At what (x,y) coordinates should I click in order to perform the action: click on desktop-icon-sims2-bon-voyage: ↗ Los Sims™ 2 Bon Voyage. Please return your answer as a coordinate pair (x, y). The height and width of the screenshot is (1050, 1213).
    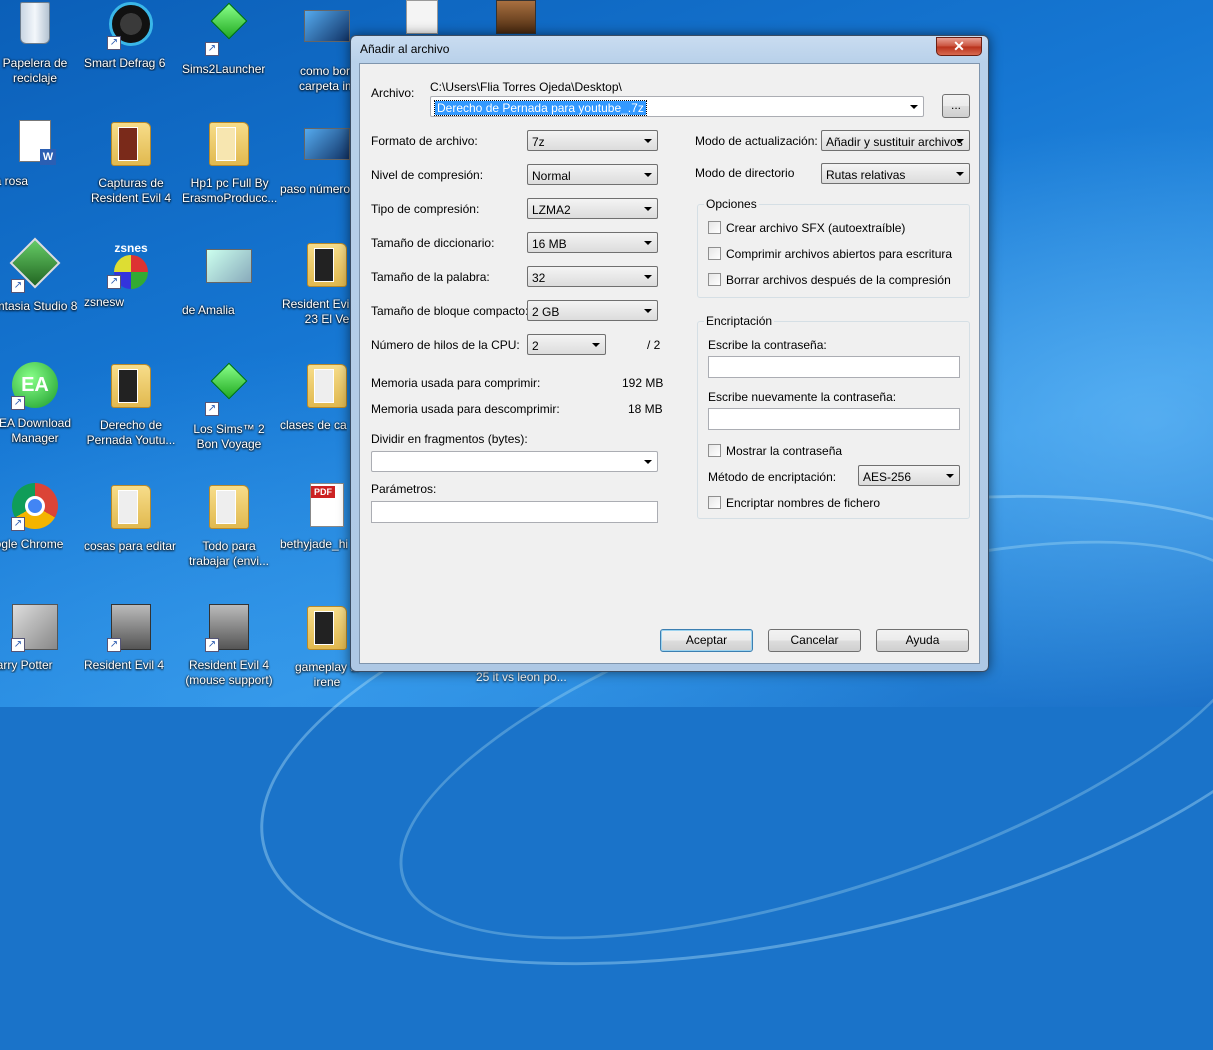
    Looking at the image, I should click on (229, 406).